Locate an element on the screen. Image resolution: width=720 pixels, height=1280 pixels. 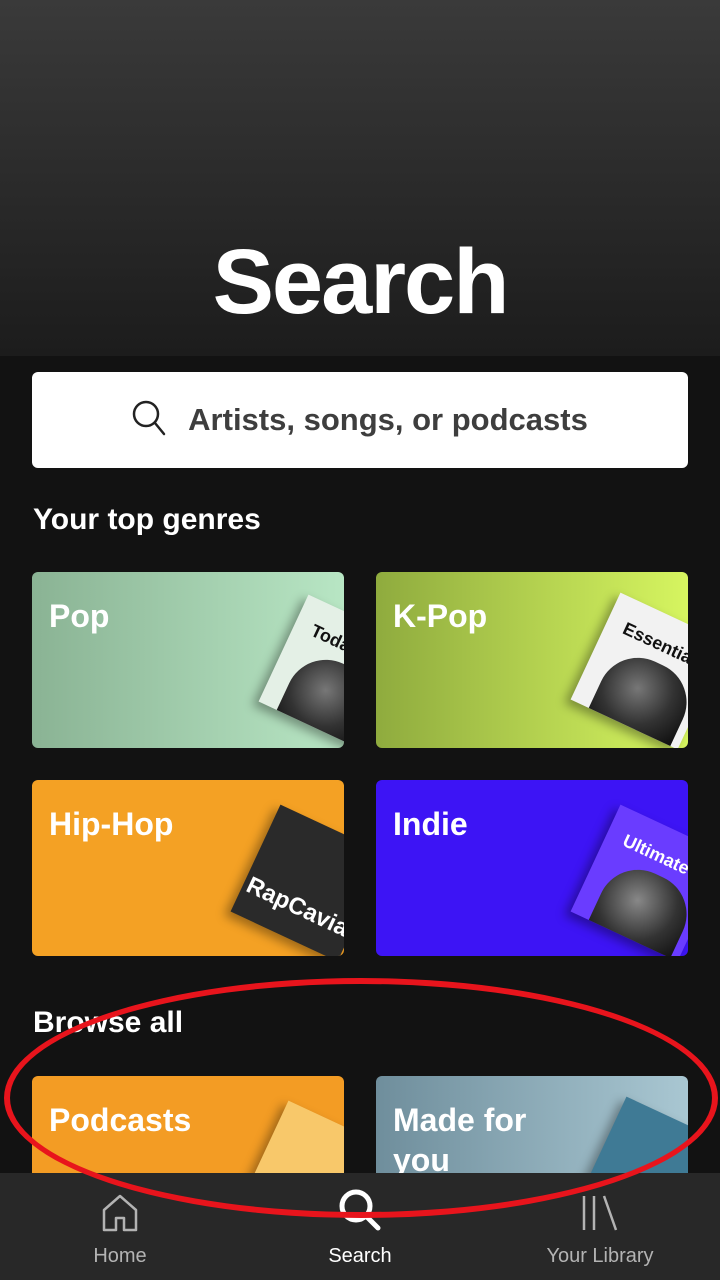
tab-search: Search is located at coordinates (360, 1226).